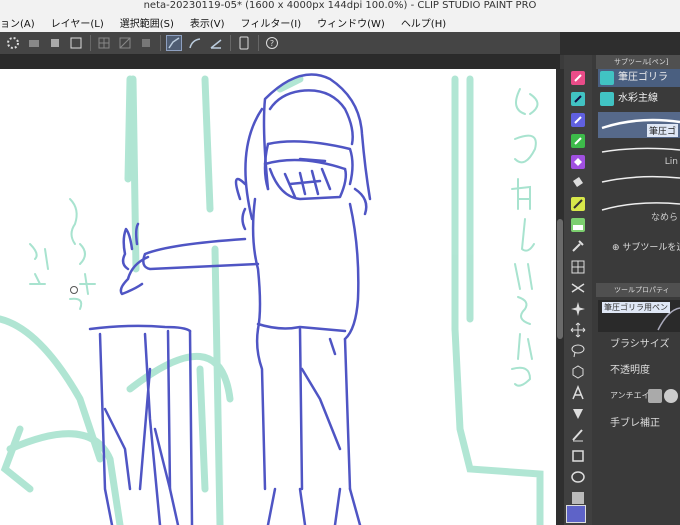 This screenshot has width=680, height=525. Describe the element at coordinates (578, 267) in the screenshot. I see `frame-tool-icon` at that location.